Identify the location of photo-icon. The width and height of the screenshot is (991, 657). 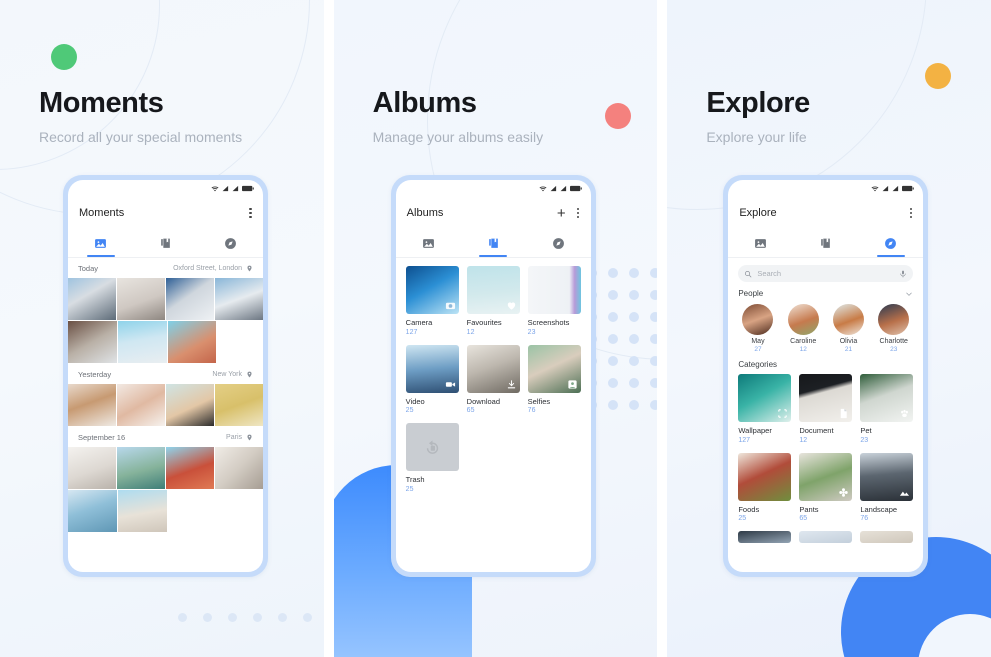
(428, 243).